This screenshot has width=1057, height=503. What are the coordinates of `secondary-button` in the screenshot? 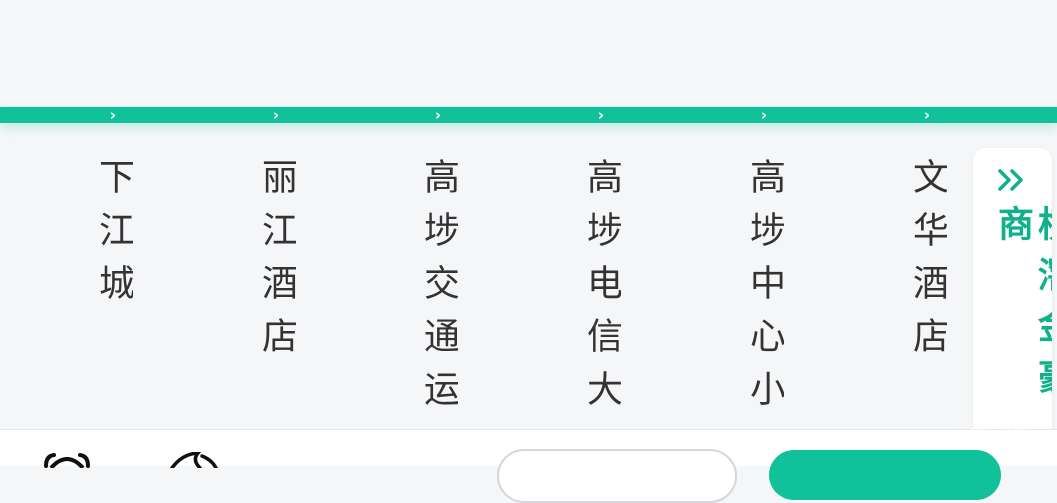 It's located at (617, 476).